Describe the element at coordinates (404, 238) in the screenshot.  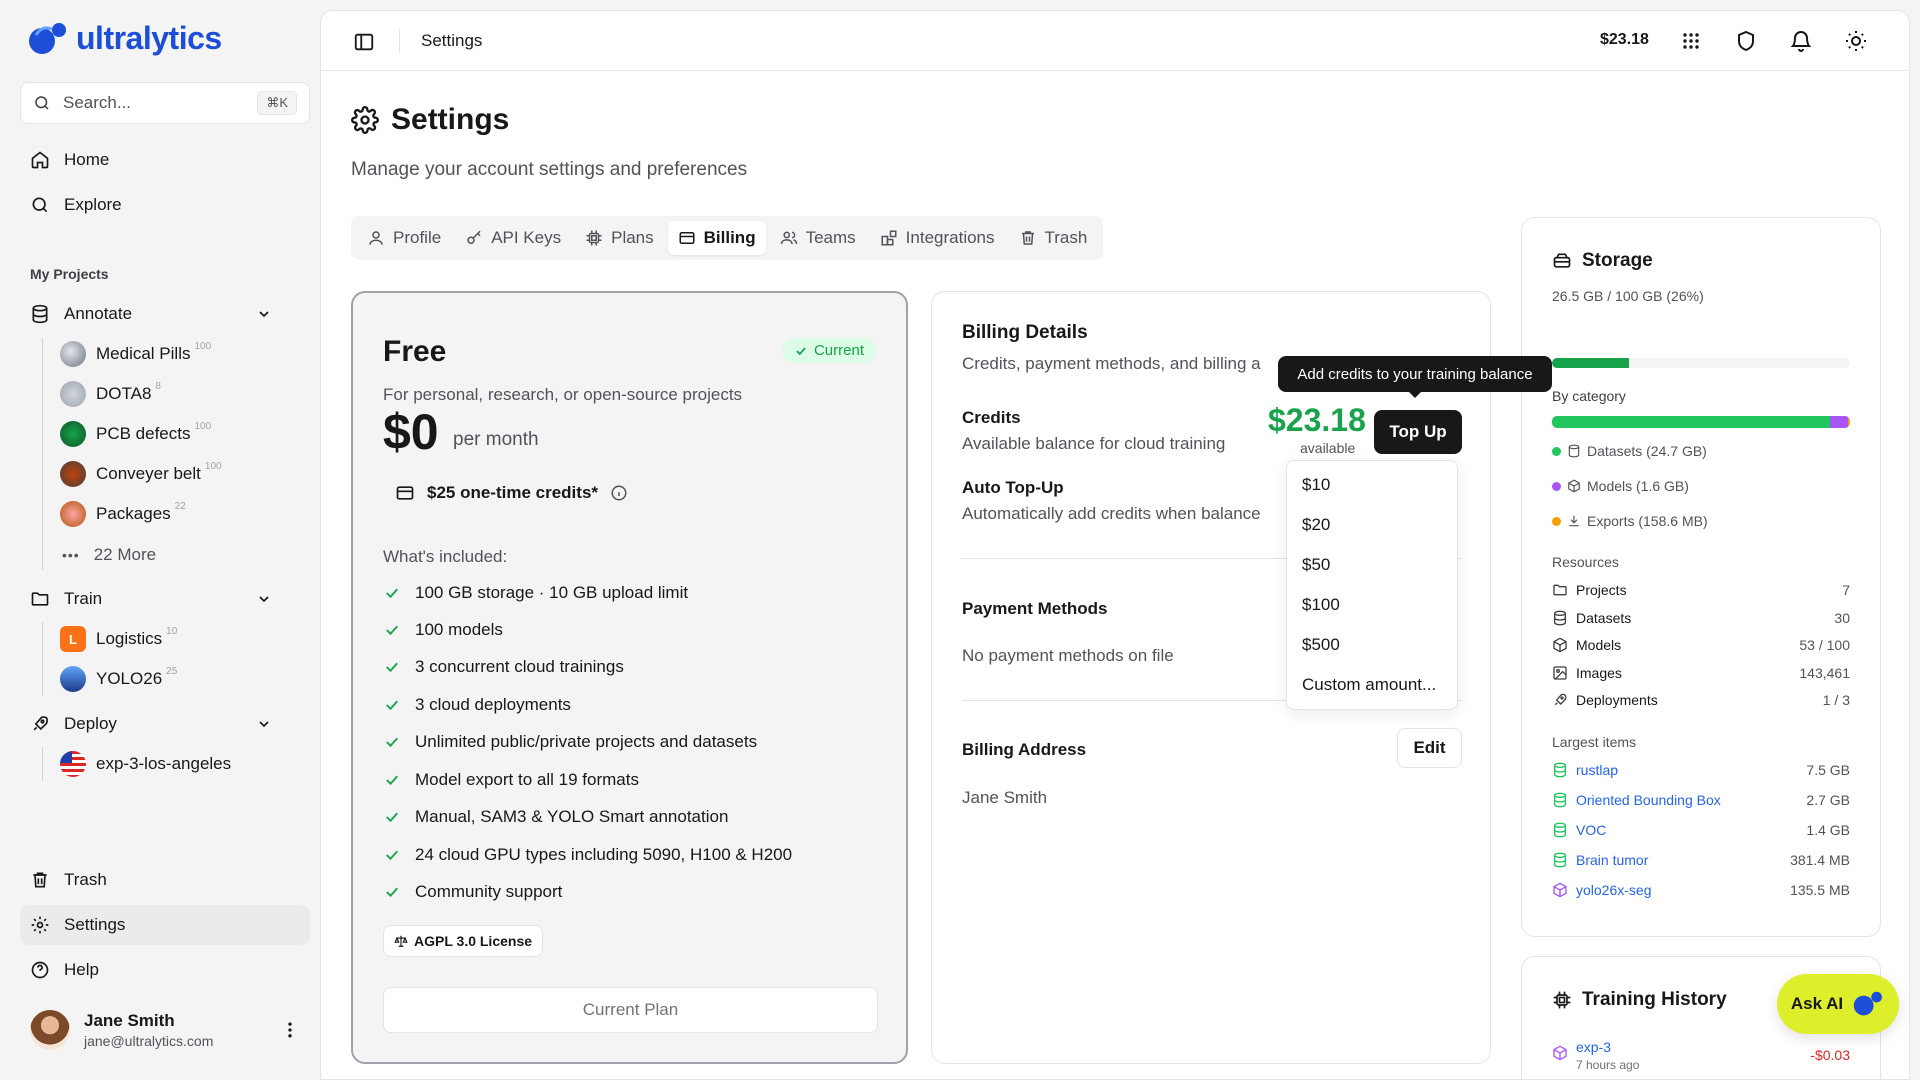
I see `tab-profile: Profile` at that location.